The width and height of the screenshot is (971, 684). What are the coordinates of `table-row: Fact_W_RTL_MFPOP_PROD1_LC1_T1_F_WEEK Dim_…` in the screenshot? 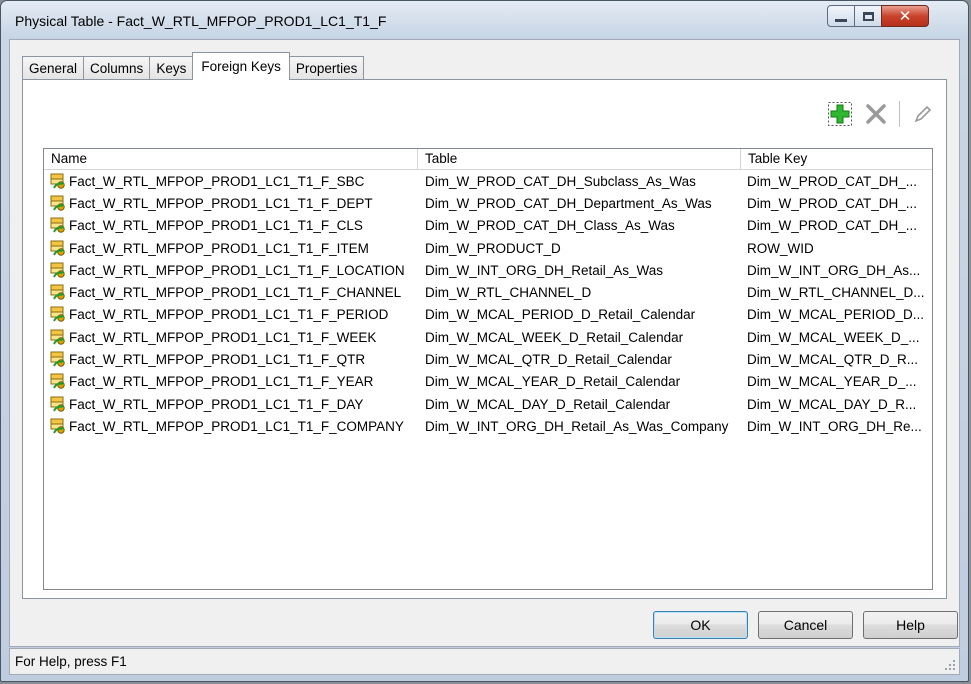 It's located at (488, 337).